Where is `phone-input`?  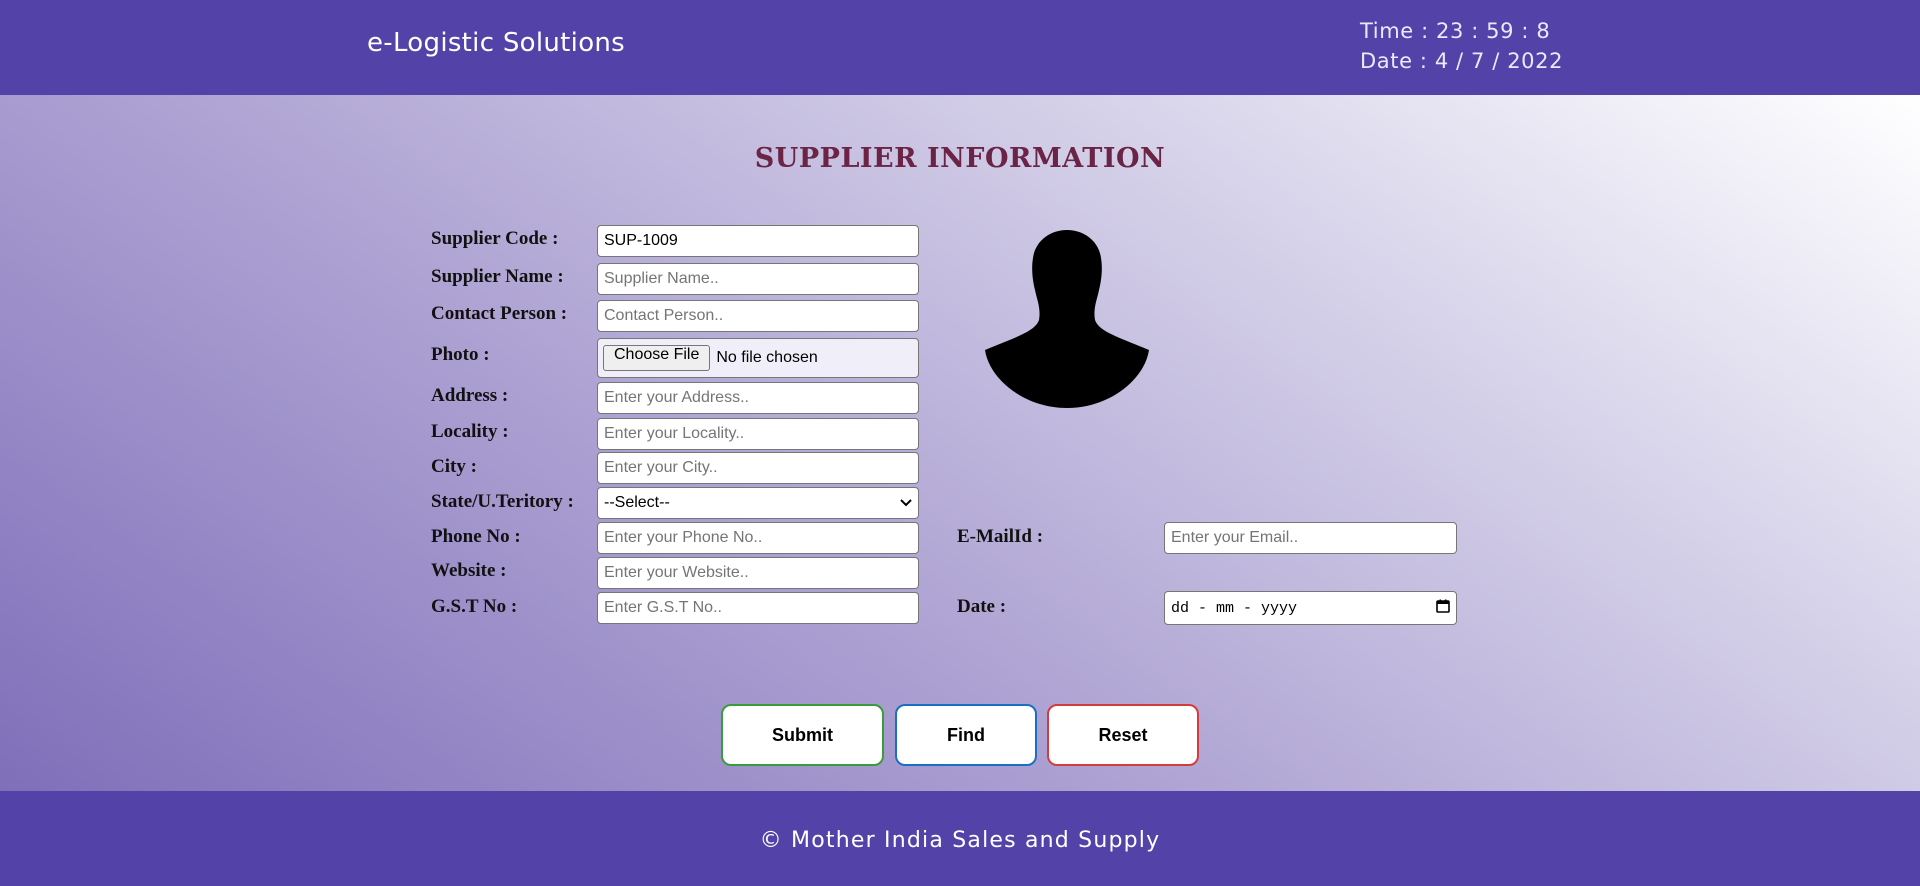
phone-input is located at coordinates (758, 538).